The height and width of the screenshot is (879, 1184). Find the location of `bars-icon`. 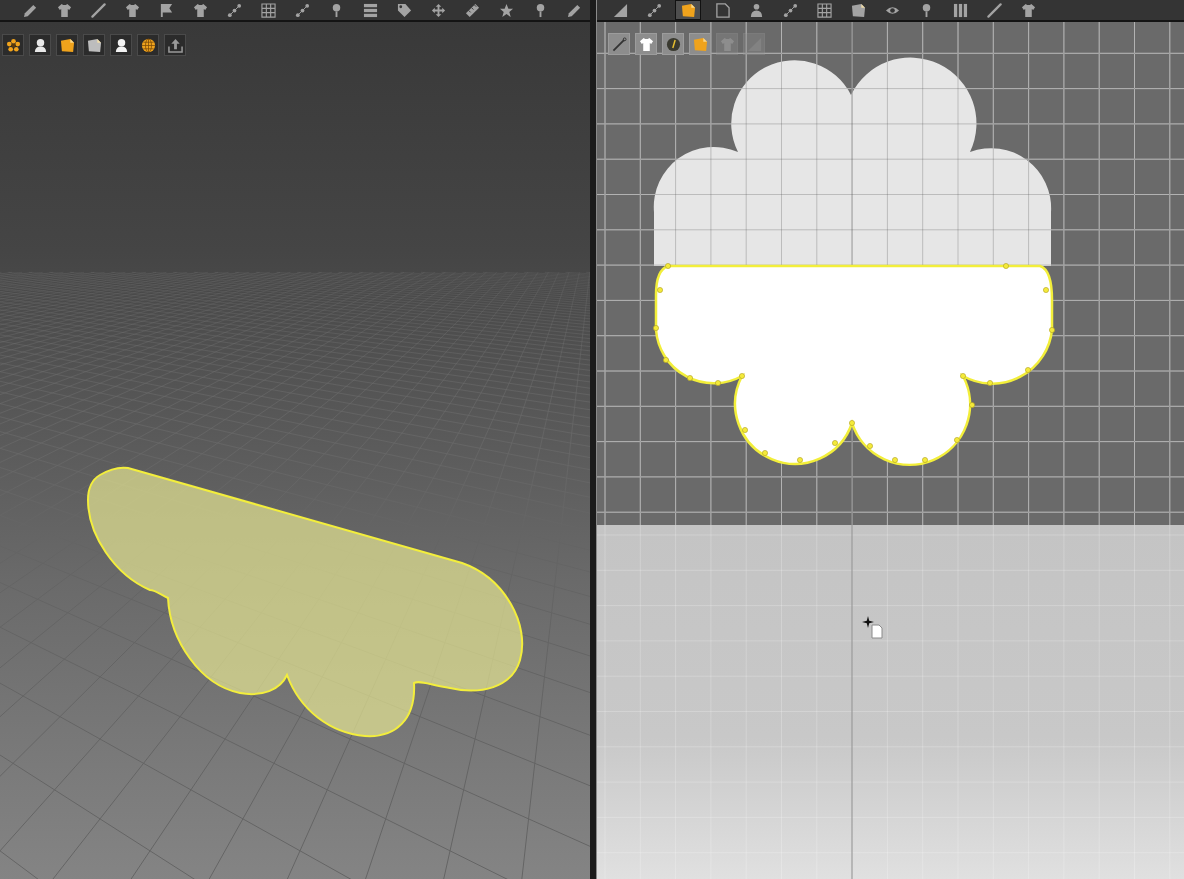

bars-icon is located at coordinates (960, 10).